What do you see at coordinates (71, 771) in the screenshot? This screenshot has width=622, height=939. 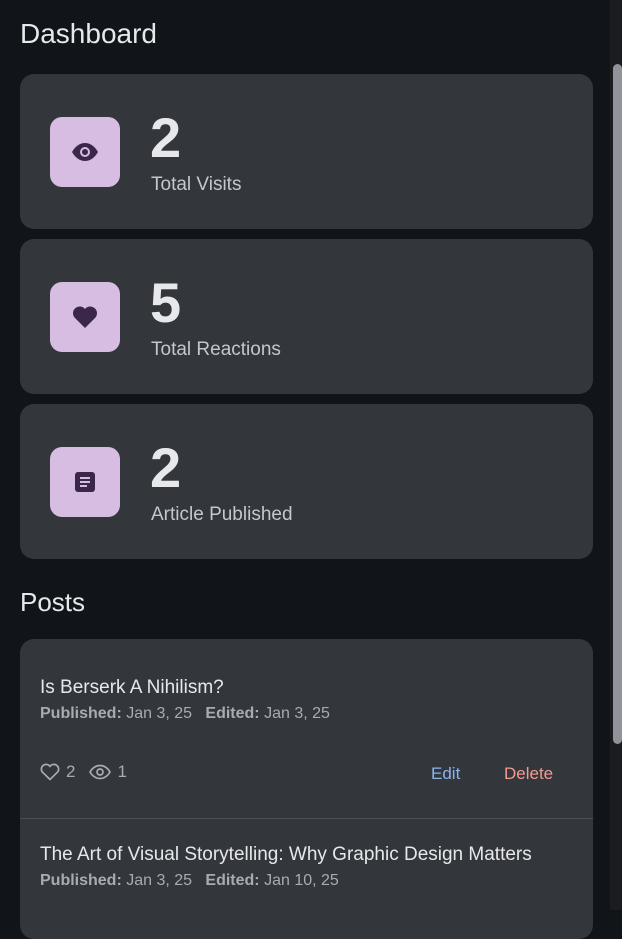 I see `likes-count: 2` at bounding box center [71, 771].